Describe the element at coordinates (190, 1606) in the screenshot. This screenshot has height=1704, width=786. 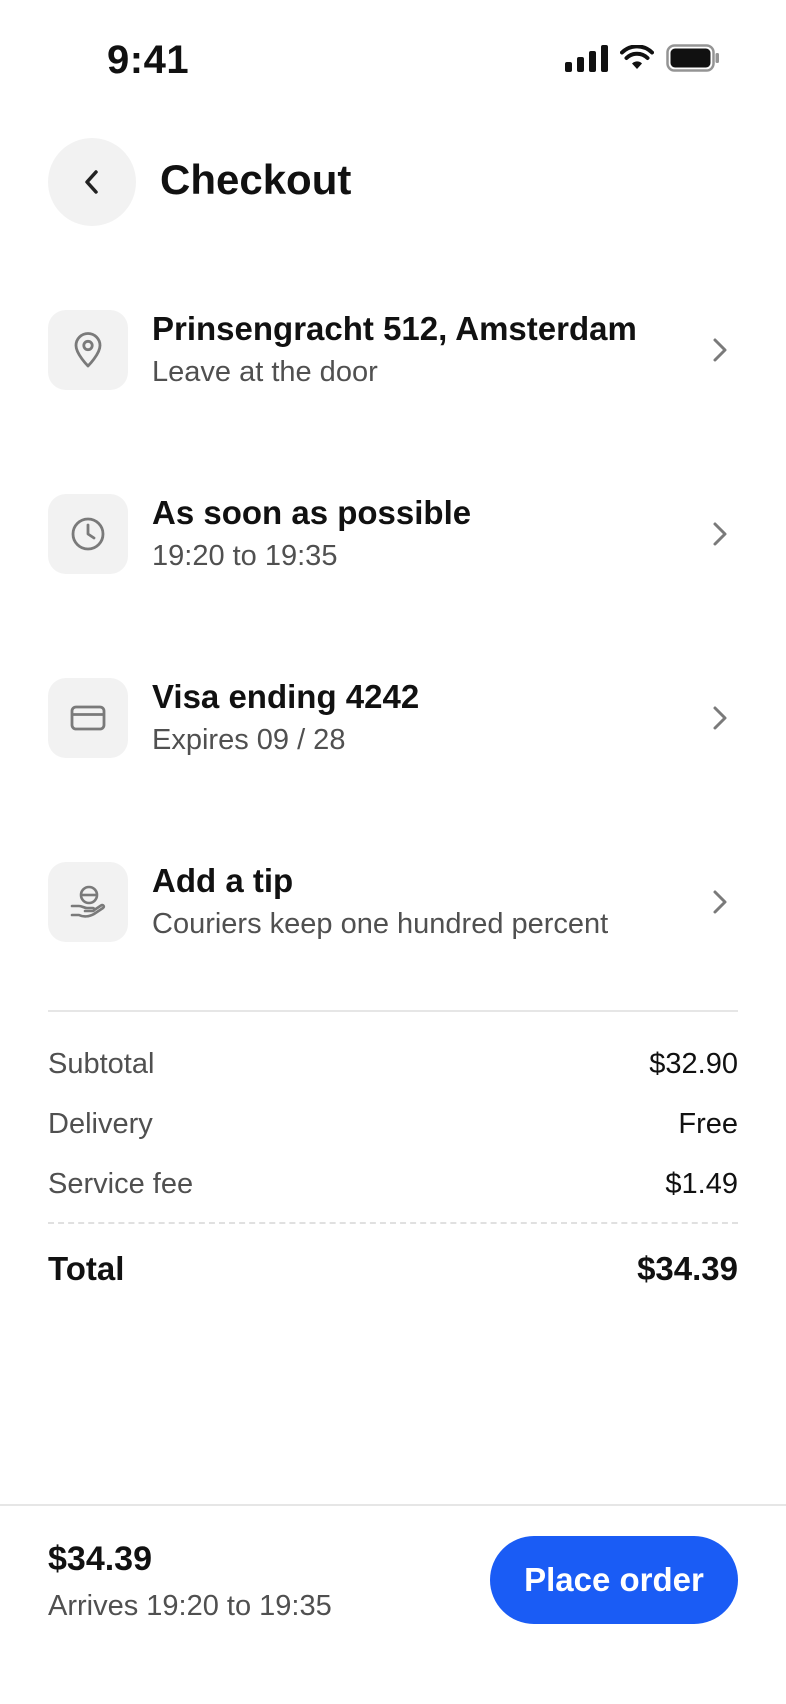
I see `footer-eta: Arrives 19:20 to 19:35` at that location.